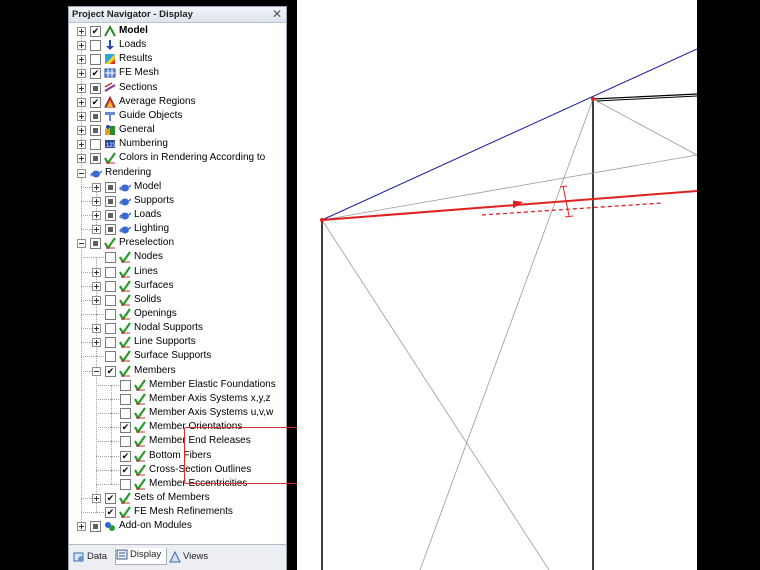 The height and width of the screenshot is (570, 760). Describe the element at coordinates (509, 205) in the screenshot. I see `member-line` at that location.